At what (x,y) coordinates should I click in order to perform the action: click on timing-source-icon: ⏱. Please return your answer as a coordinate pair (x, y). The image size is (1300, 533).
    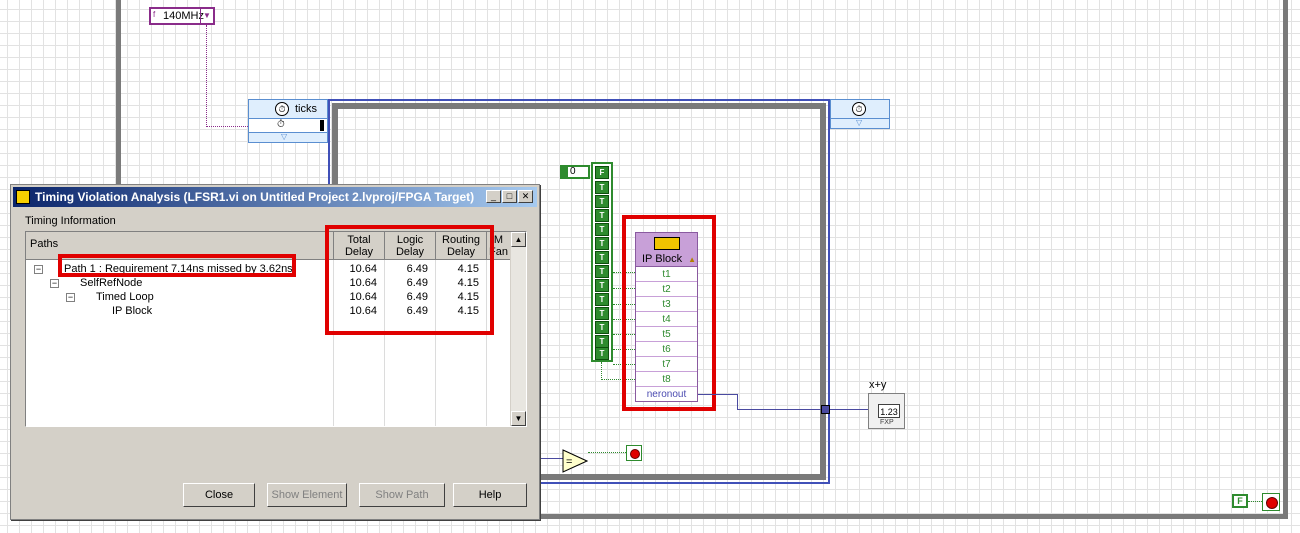
    Looking at the image, I should click on (281, 124).